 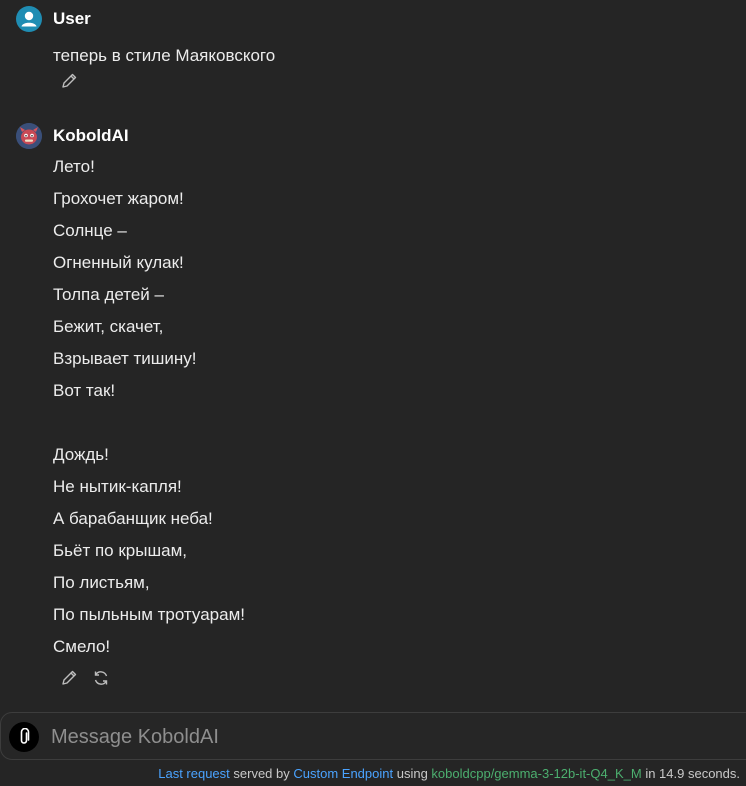 What do you see at coordinates (194, 773) in the screenshot?
I see `last-request-link: Last request` at bounding box center [194, 773].